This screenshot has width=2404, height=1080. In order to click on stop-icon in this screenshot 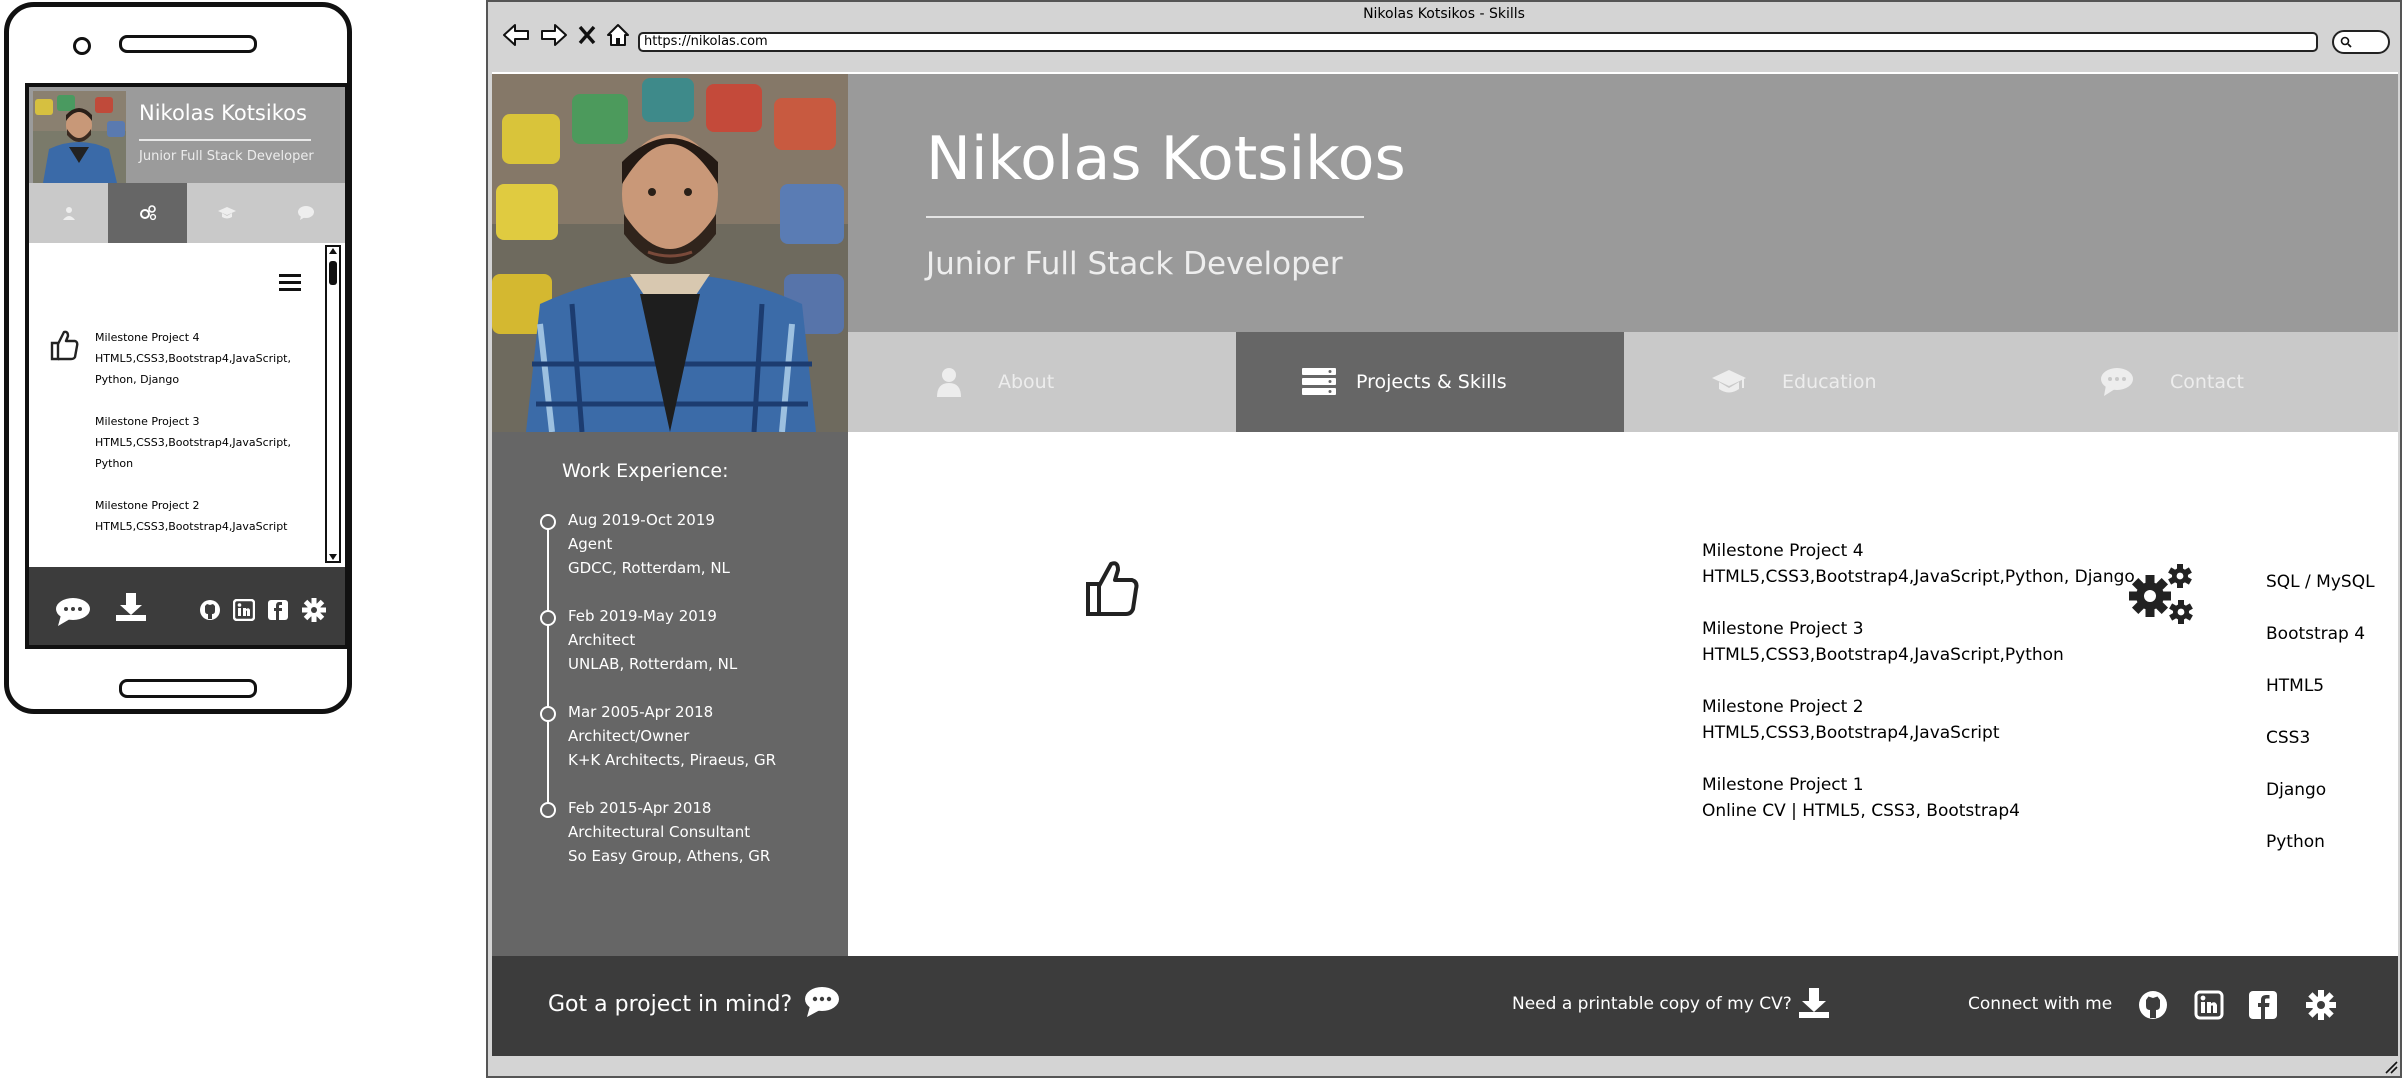, I will do `click(587, 35)`.